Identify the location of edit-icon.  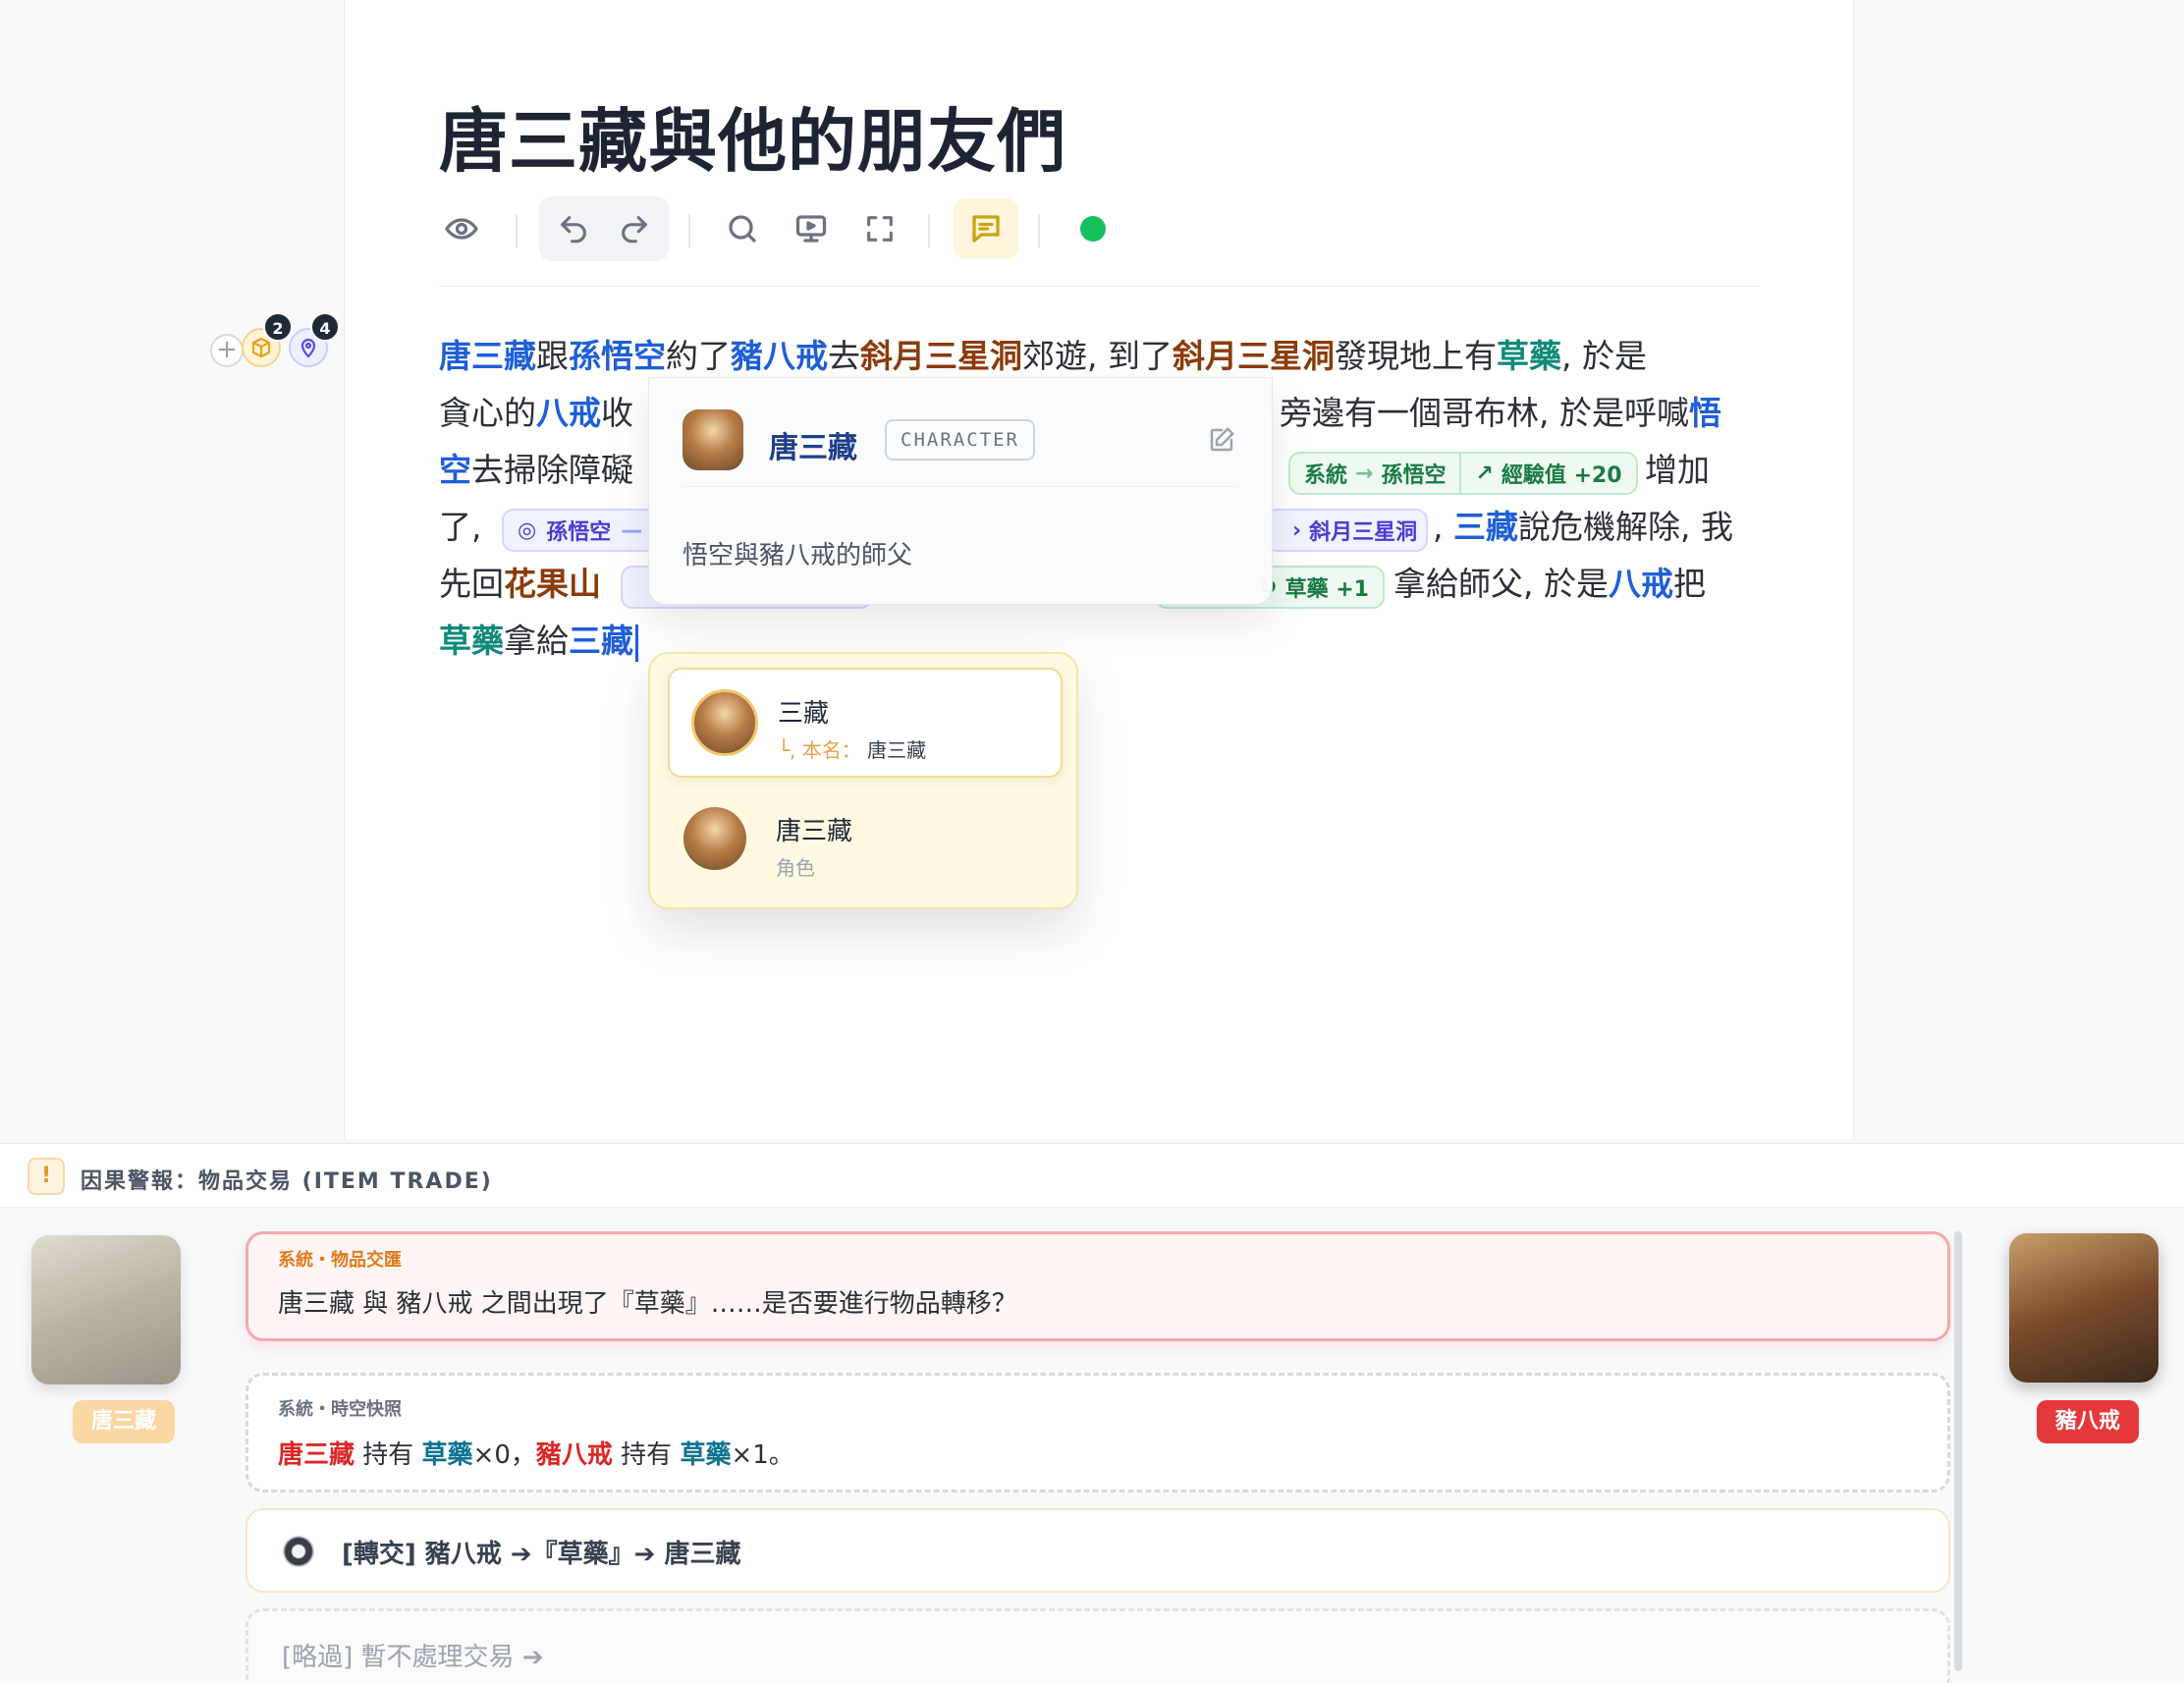
(1221, 442).